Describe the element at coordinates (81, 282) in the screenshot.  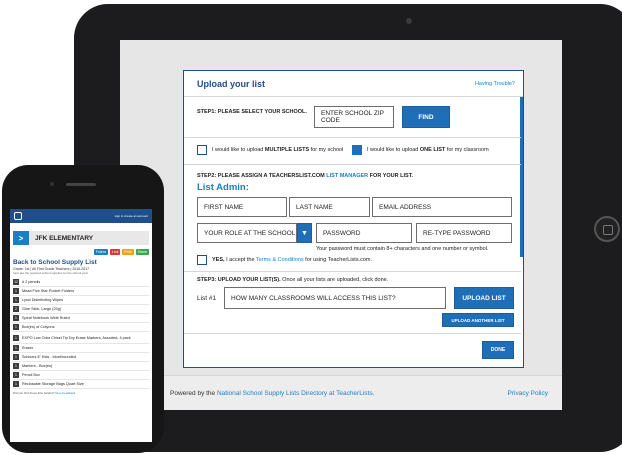
I see `list-item: 12 # 2 pencils` at that location.